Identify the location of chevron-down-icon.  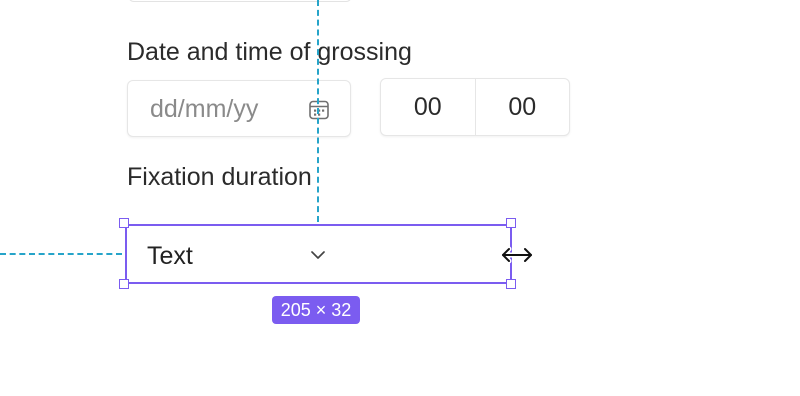
(318, 255).